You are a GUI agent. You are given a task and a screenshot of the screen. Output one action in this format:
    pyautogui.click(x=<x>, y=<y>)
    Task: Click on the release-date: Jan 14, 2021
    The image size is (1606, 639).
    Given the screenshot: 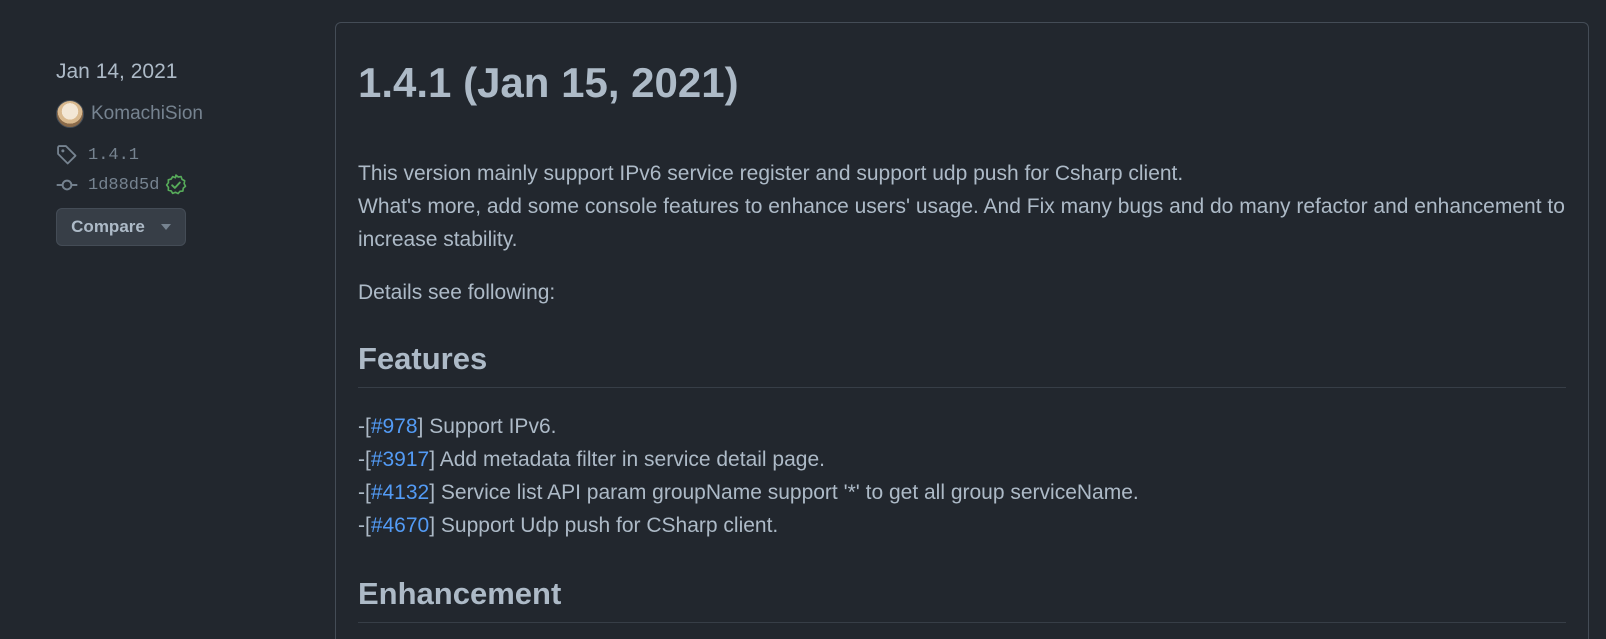 What is the action you would take?
    pyautogui.click(x=117, y=71)
    